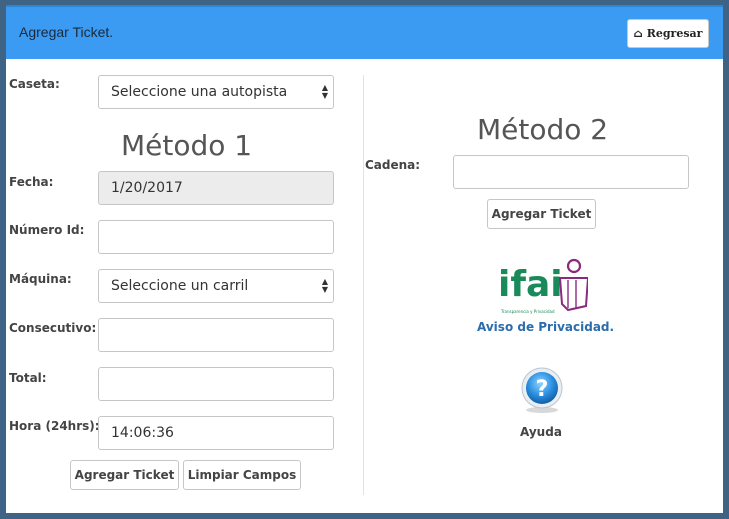  I want to click on caseta-select: Seleccione una autopista ▲ ▼, so click(216, 92).